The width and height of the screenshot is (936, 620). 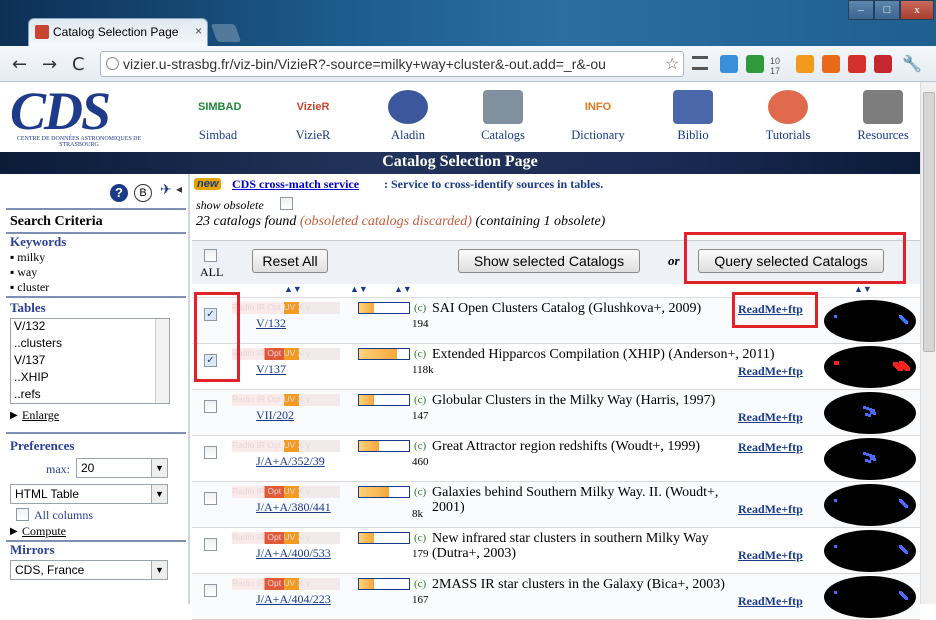 What do you see at coordinates (693, 117) in the screenshot?
I see `nav-item-biblio: Biblio` at bounding box center [693, 117].